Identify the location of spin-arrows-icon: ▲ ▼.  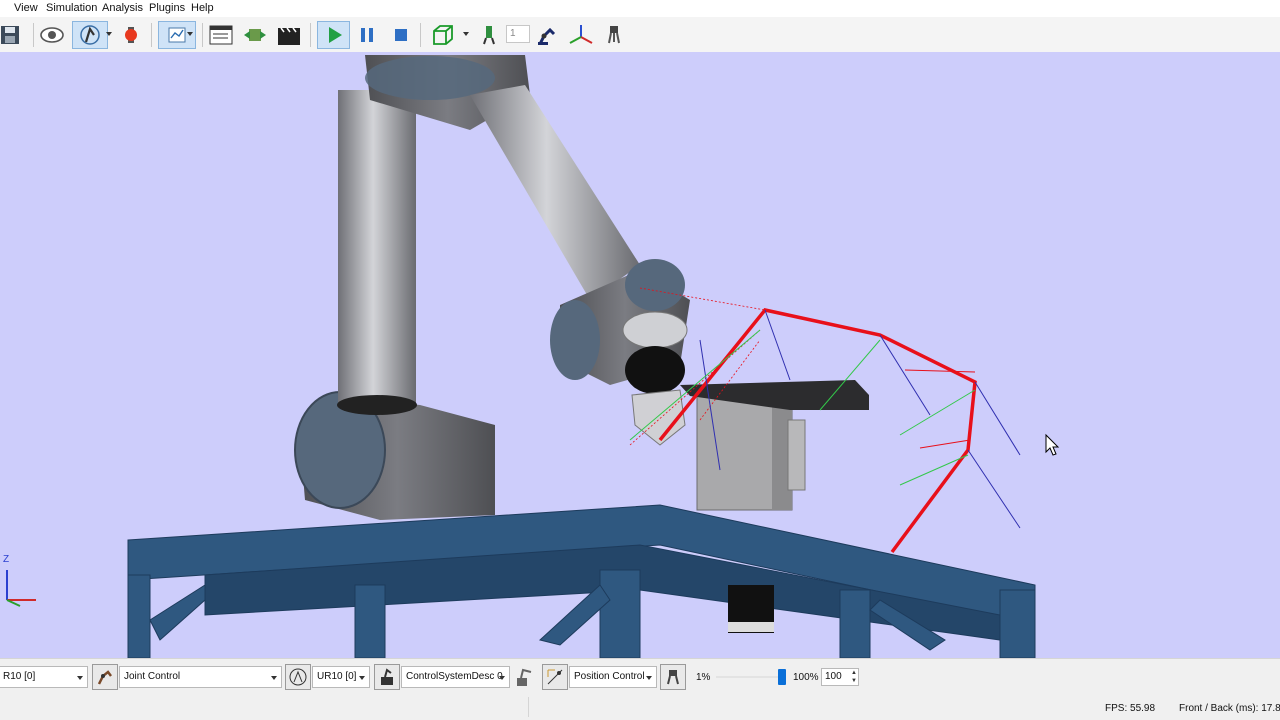
(854, 677).